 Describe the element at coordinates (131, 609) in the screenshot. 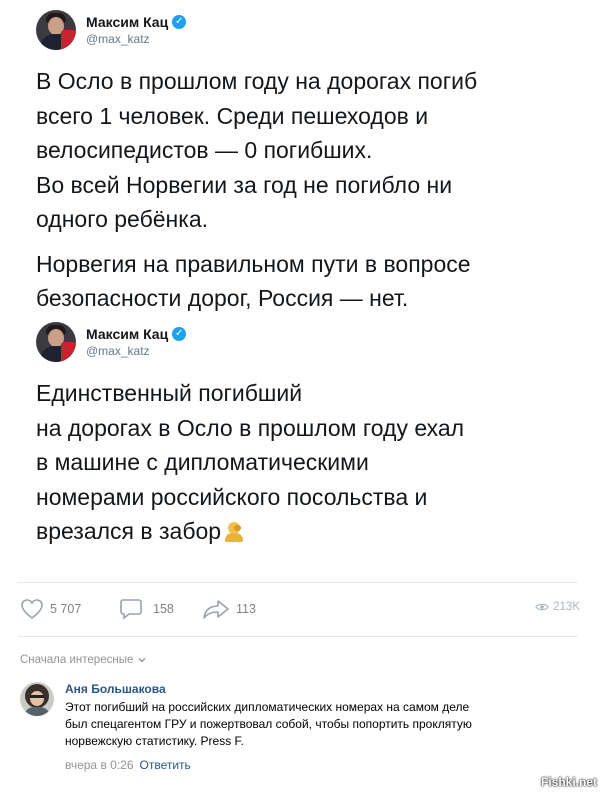

I see `comment-icon` at that location.